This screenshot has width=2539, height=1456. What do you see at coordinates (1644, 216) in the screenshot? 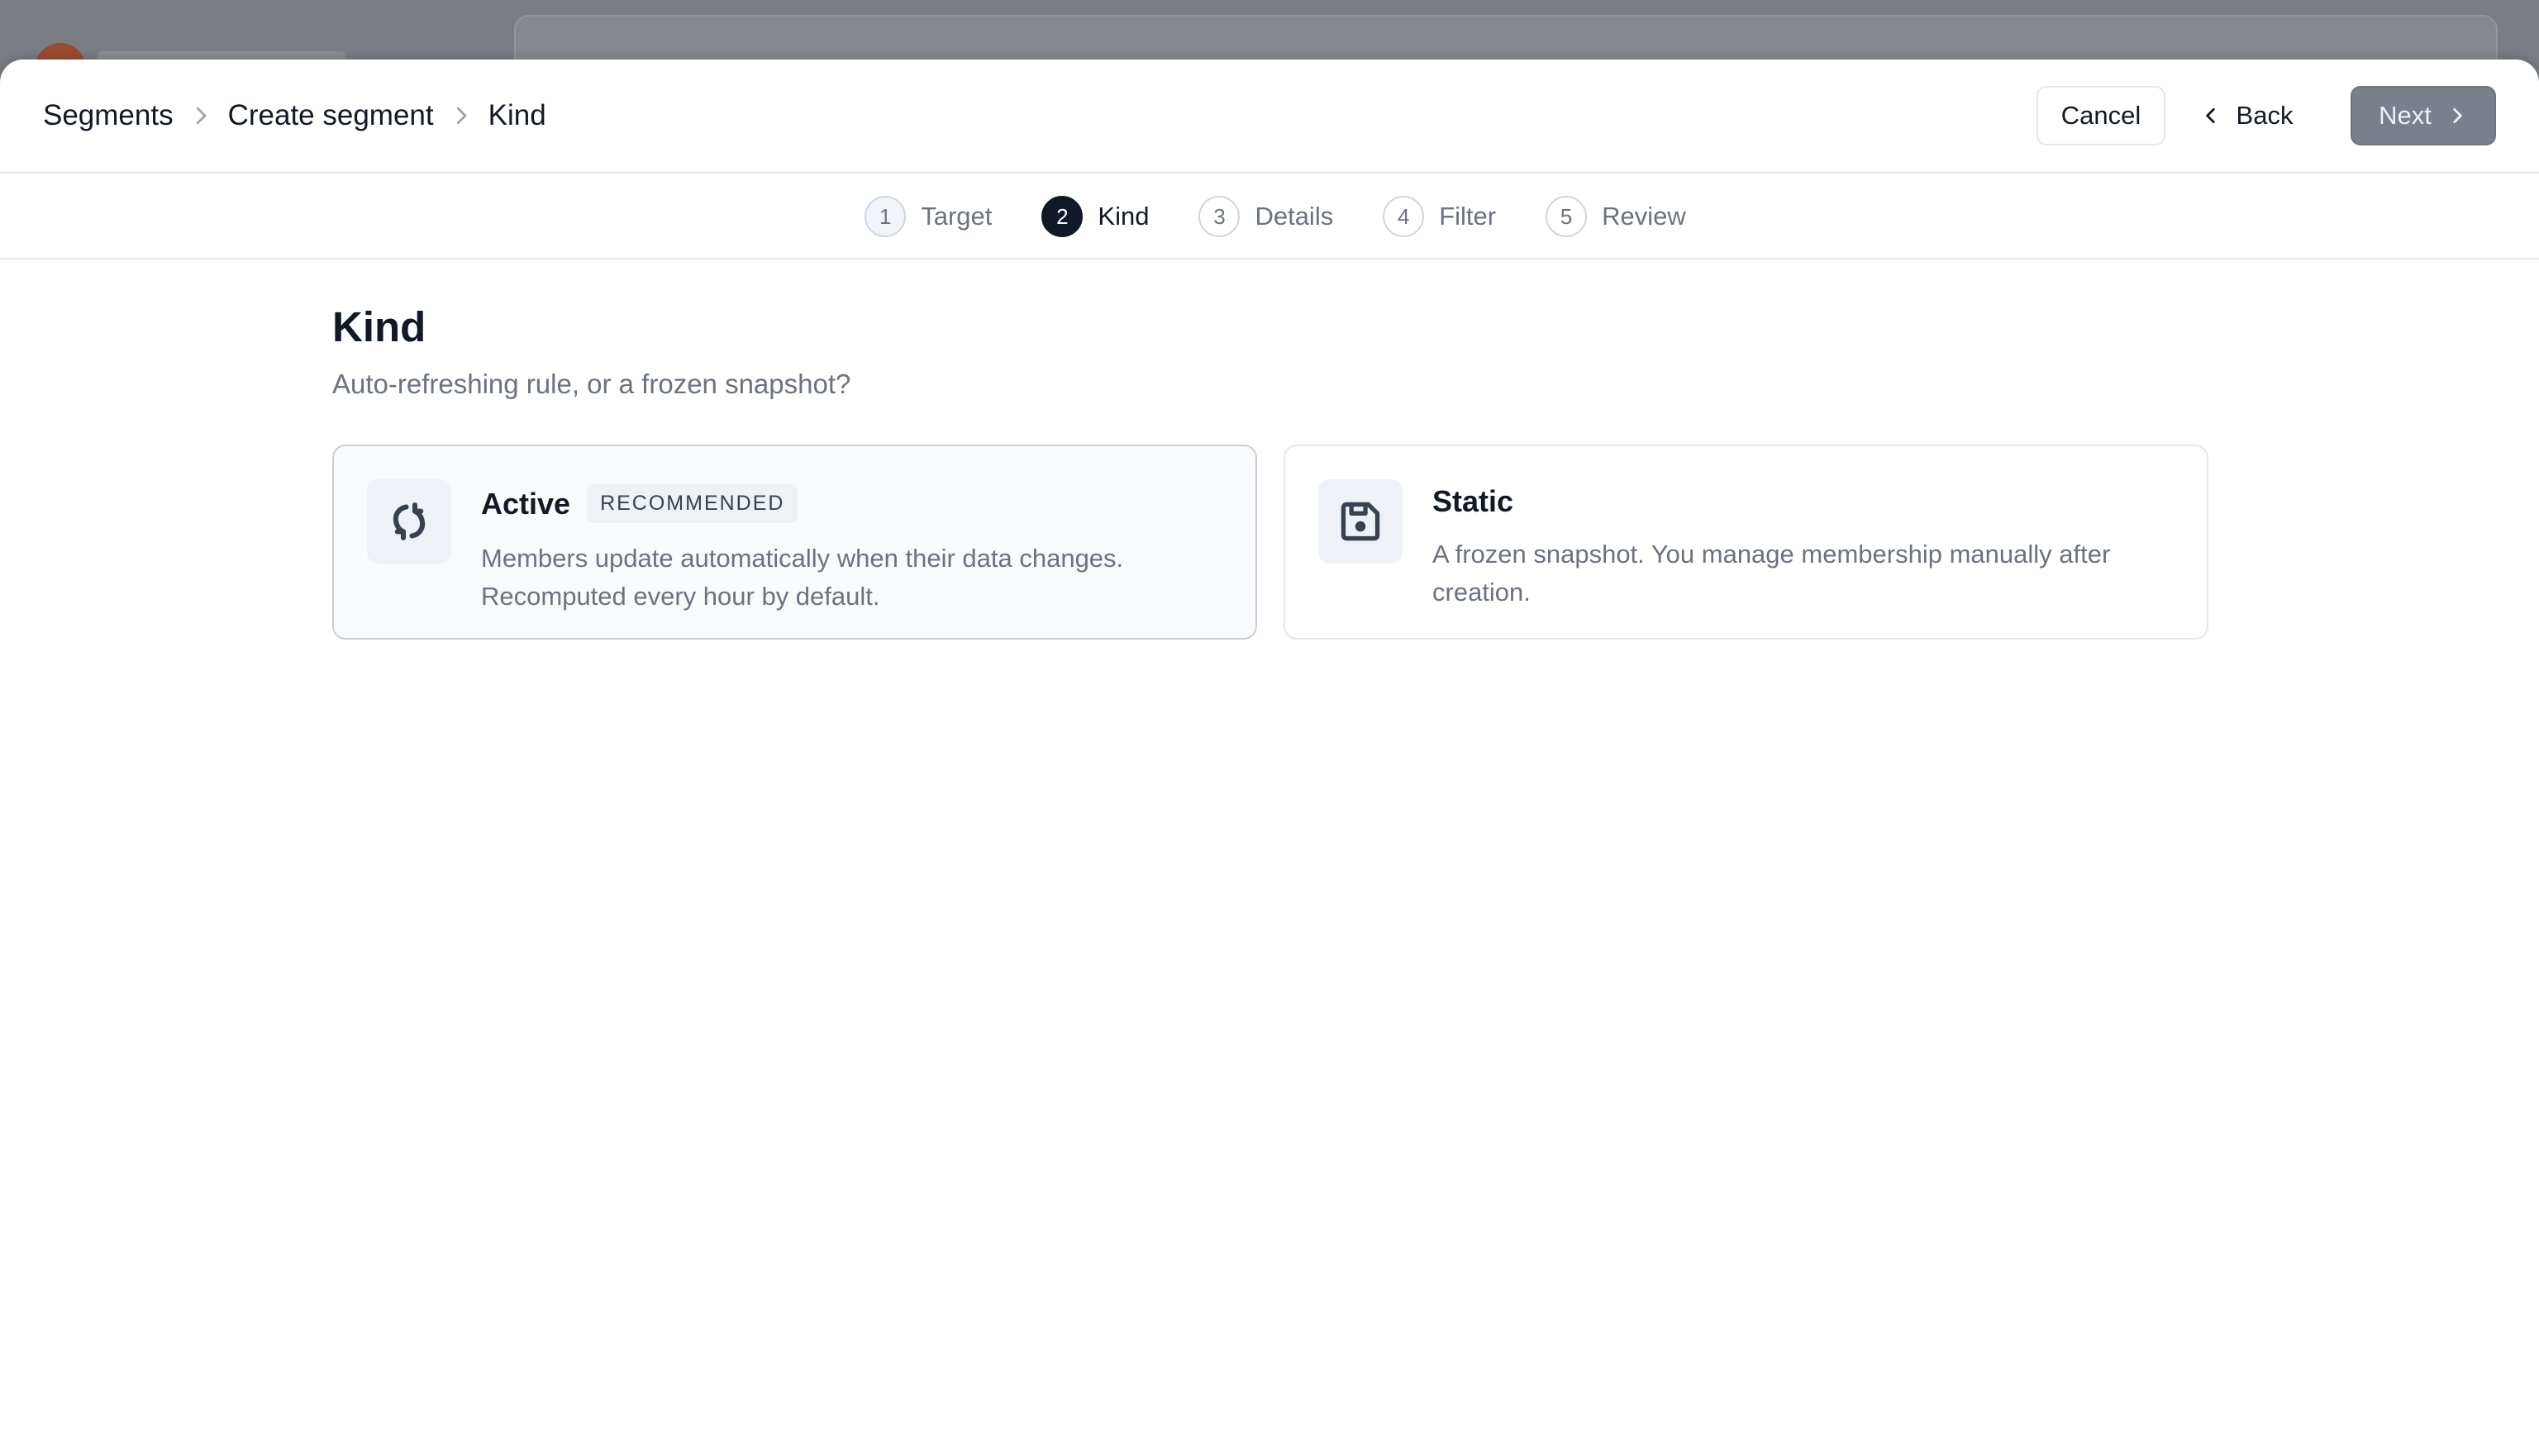
I see `step-label: Review` at bounding box center [1644, 216].